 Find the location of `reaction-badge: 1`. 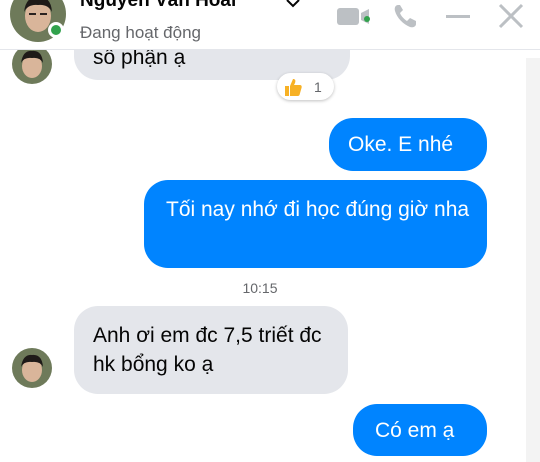

reaction-badge: 1 is located at coordinates (305, 86).